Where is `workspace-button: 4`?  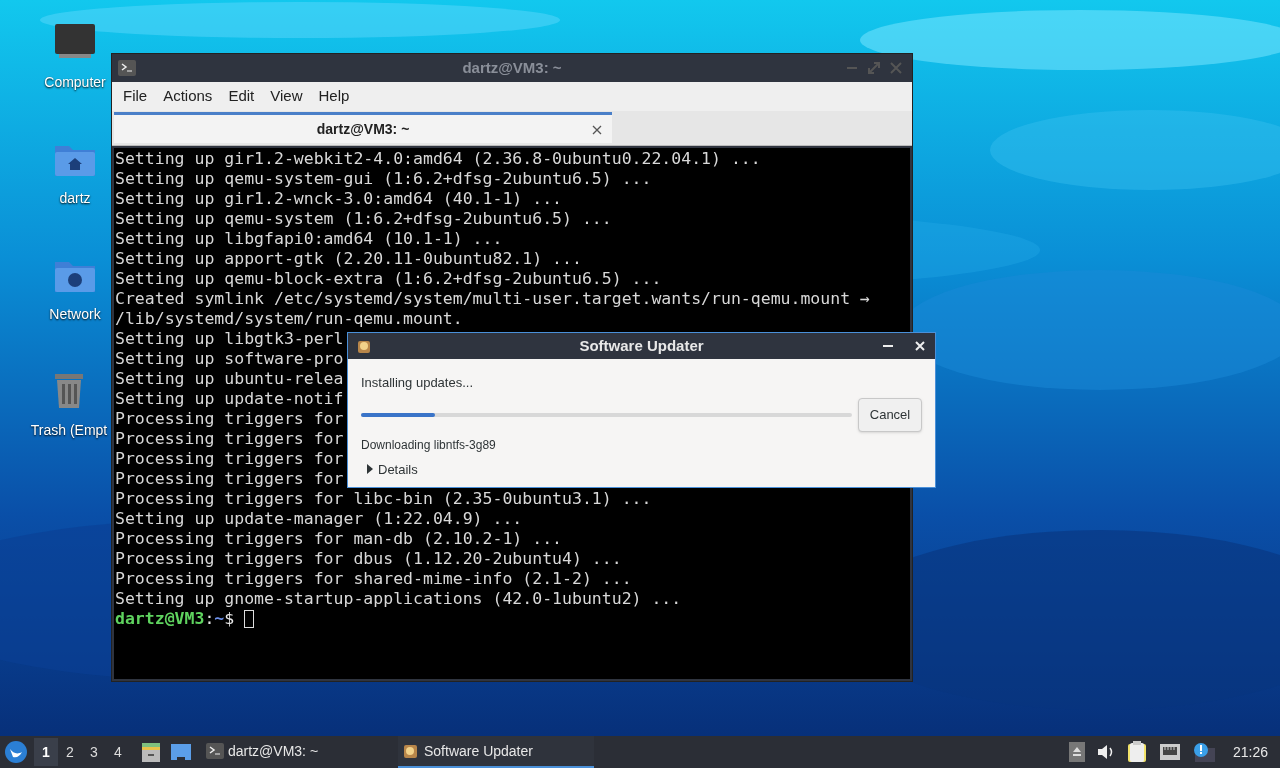 workspace-button: 4 is located at coordinates (118, 752).